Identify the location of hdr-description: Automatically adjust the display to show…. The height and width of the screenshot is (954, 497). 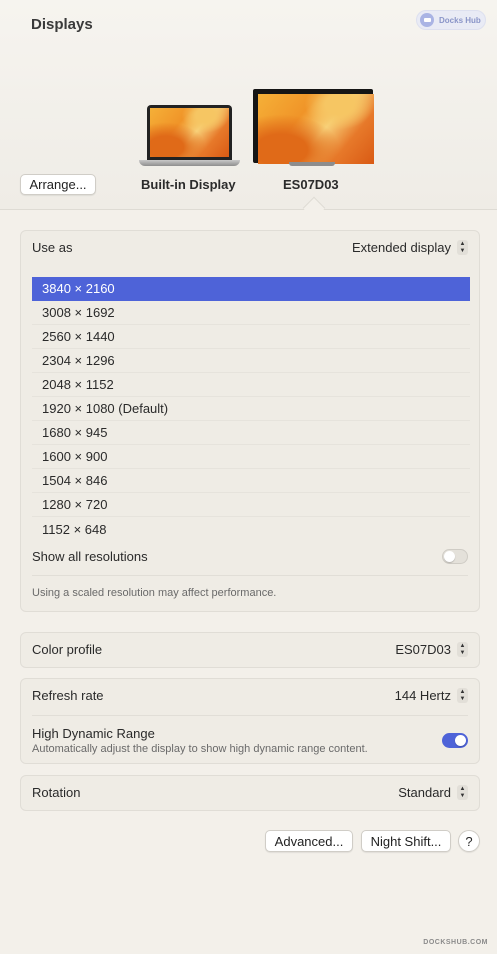
(200, 749).